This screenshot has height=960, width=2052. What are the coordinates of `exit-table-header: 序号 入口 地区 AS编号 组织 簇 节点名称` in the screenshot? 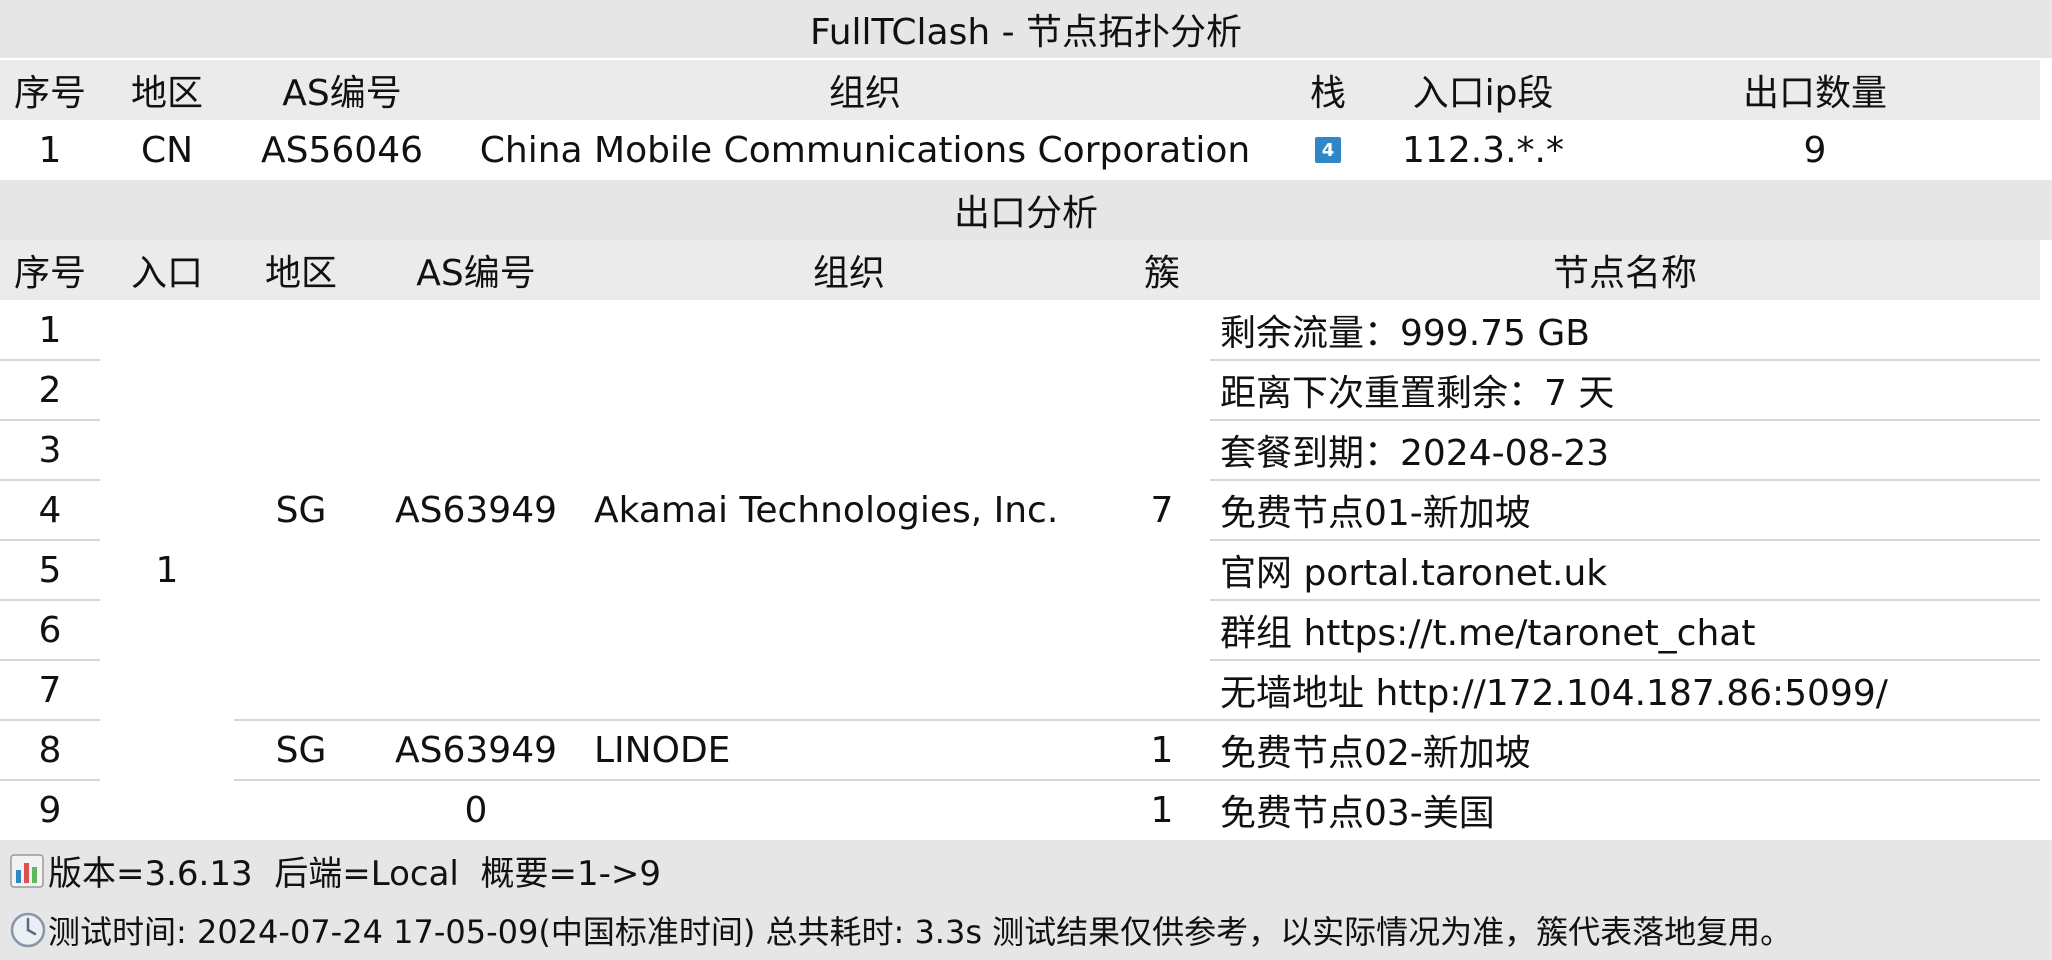 It's located at (1020, 270).